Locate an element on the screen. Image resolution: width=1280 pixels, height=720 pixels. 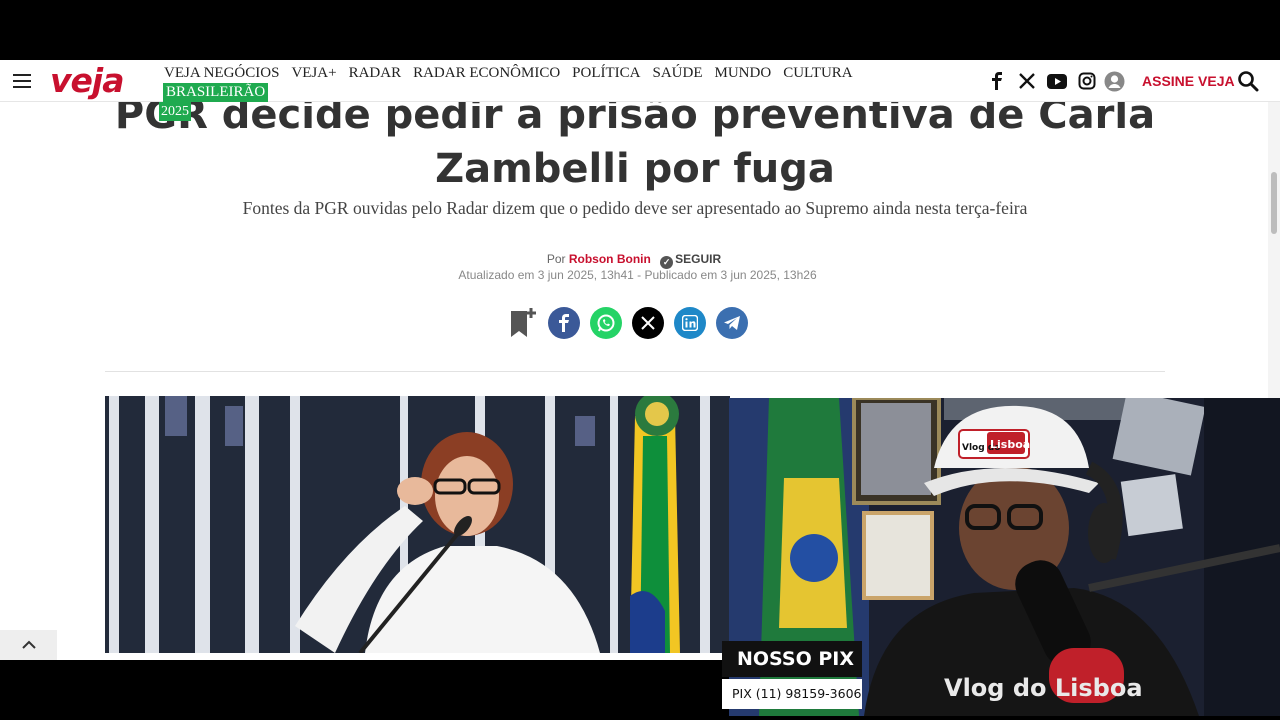
whatsapp-icon is located at coordinates (606, 323).